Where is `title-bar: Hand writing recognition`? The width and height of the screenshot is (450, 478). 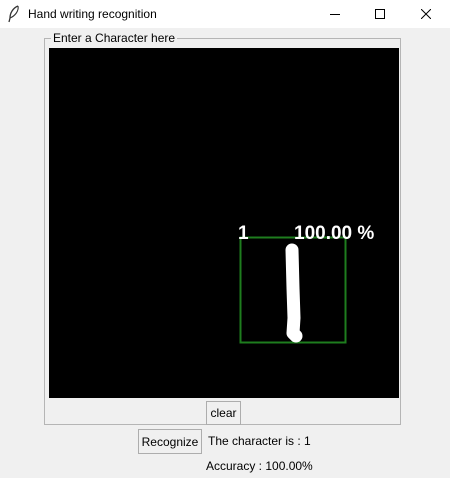 title-bar: Hand writing recognition is located at coordinates (225, 14).